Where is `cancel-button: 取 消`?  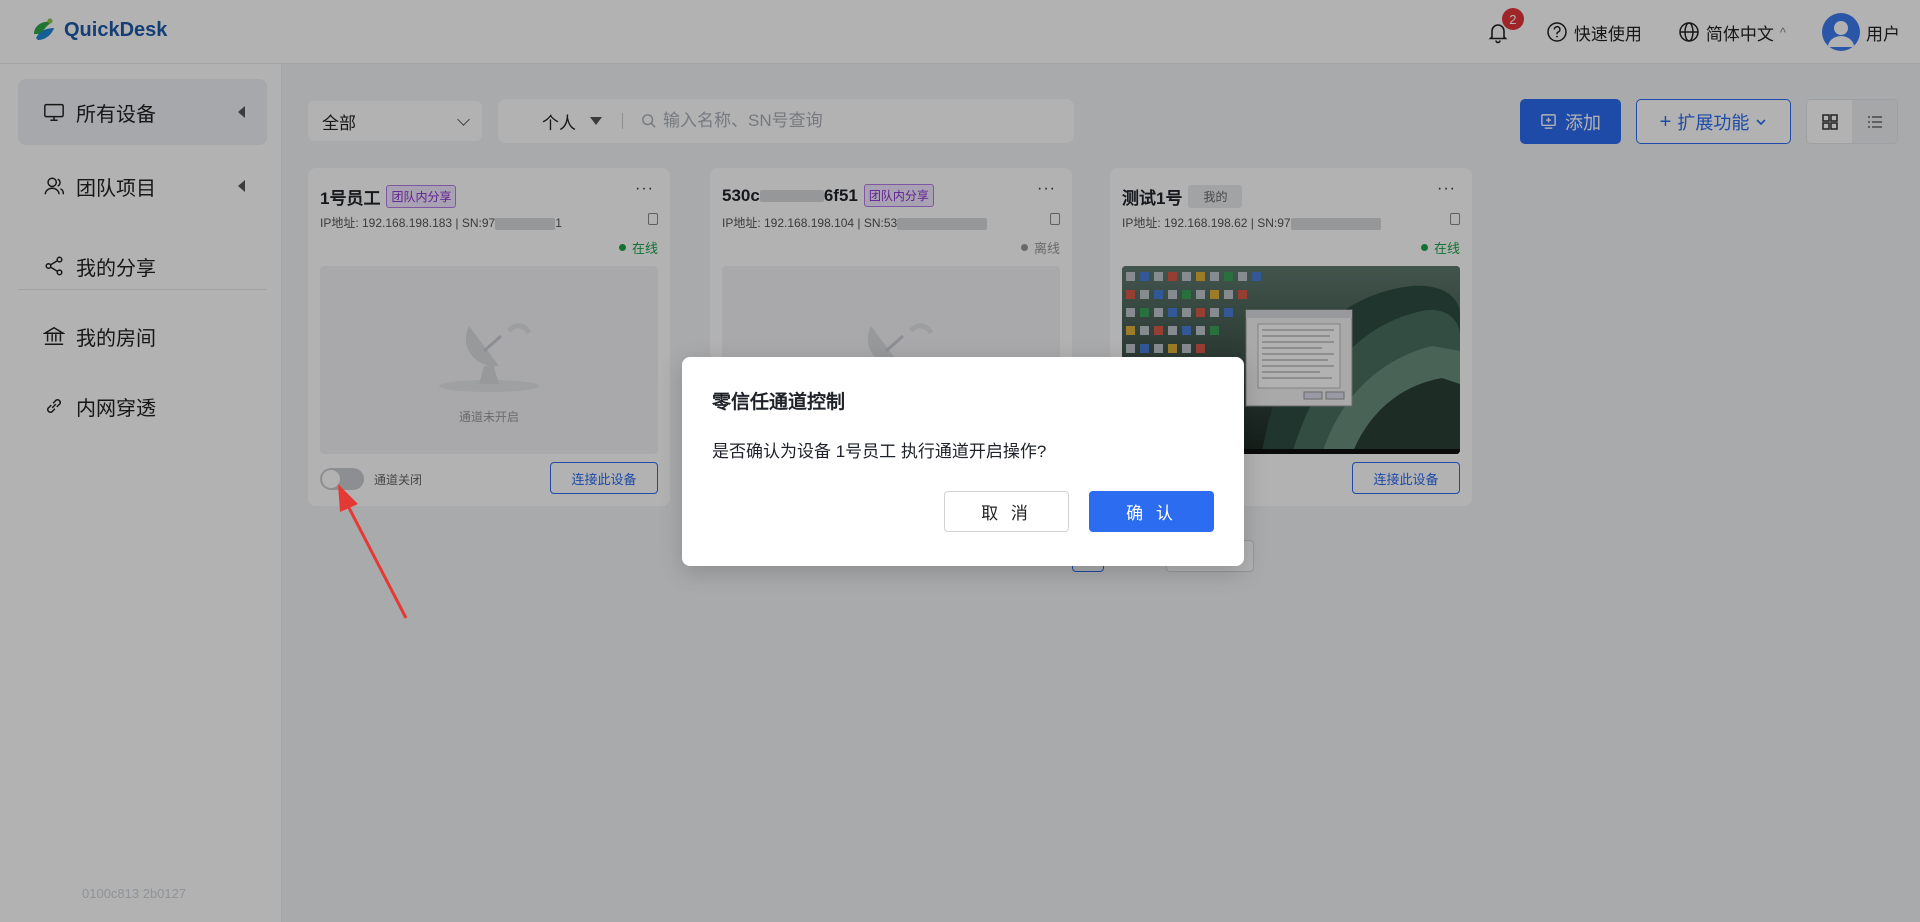
cancel-button: 取 消 is located at coordinates (1006, 511).